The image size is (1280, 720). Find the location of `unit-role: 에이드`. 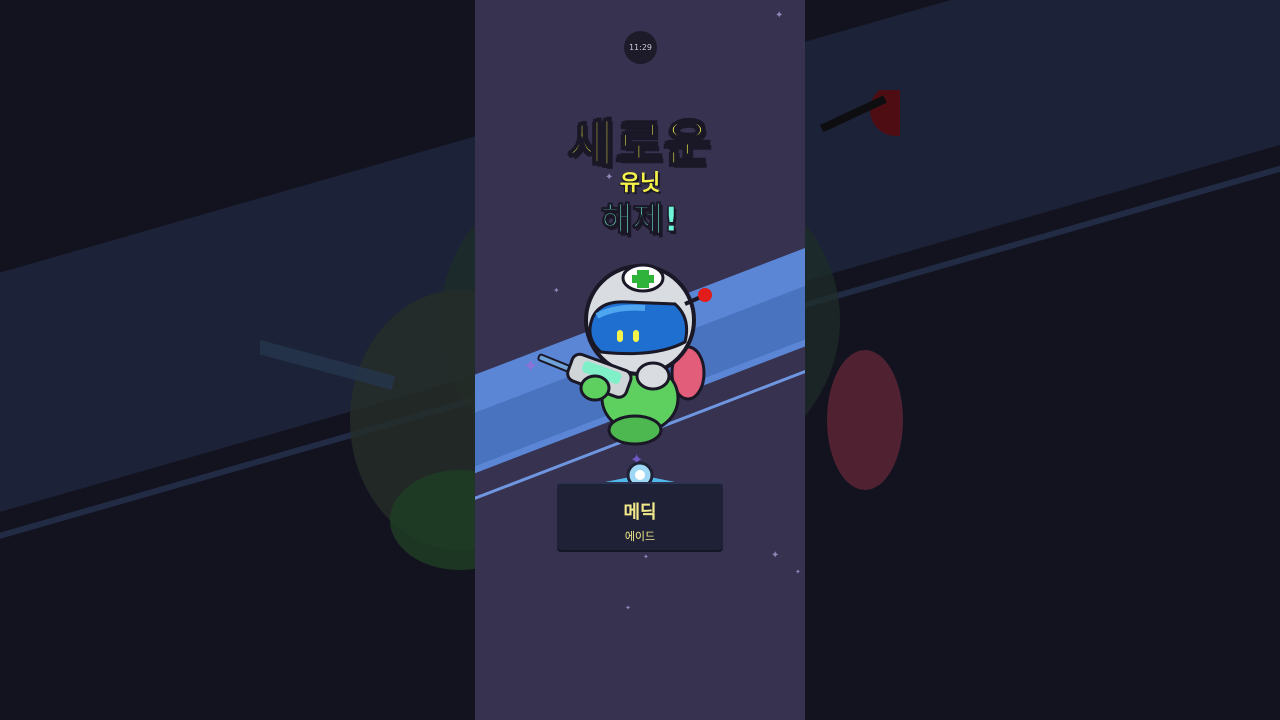

unit-role: 에이드 is located at coordinates (640, 536).